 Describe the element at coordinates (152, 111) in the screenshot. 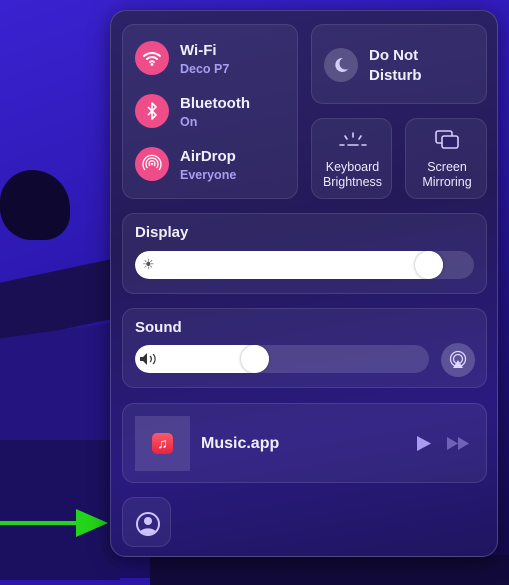

I see `bluetooth-icon` at that location.